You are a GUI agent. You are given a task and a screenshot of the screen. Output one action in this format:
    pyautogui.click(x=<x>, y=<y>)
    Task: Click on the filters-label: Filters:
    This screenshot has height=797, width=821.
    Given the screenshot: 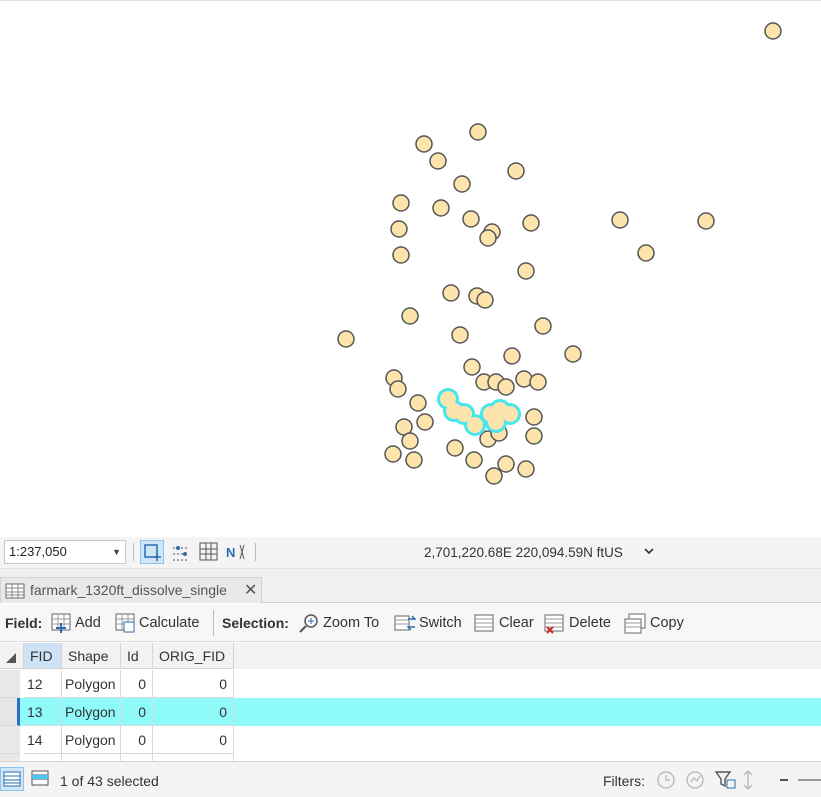 What is the action you would take?
    pyautogui.click(x=624, y=781)
    